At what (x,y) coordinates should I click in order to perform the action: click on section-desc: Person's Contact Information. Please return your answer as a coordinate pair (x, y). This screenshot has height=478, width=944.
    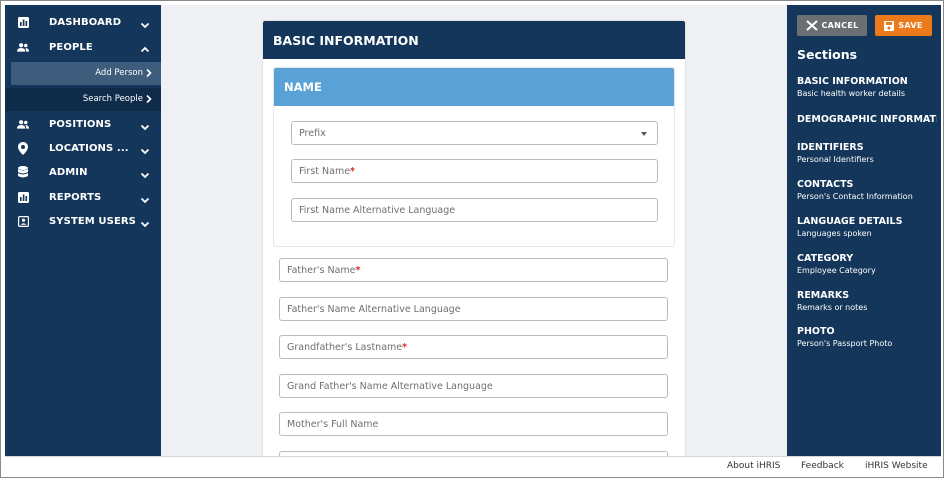
    Looking at the image, I should click on (855, 196).